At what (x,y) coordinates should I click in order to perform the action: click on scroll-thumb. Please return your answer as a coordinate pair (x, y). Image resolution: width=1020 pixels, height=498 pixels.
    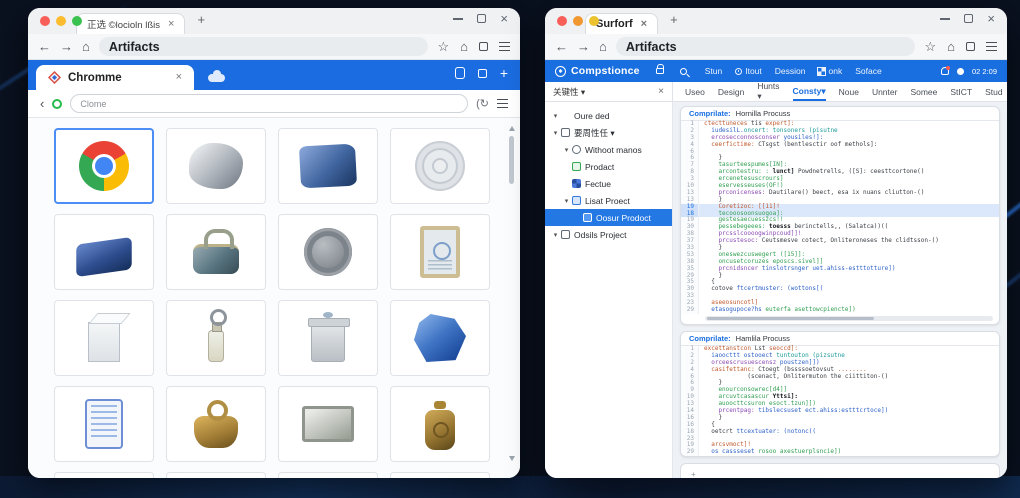
    Looking at the image, I should click on (511, 160).